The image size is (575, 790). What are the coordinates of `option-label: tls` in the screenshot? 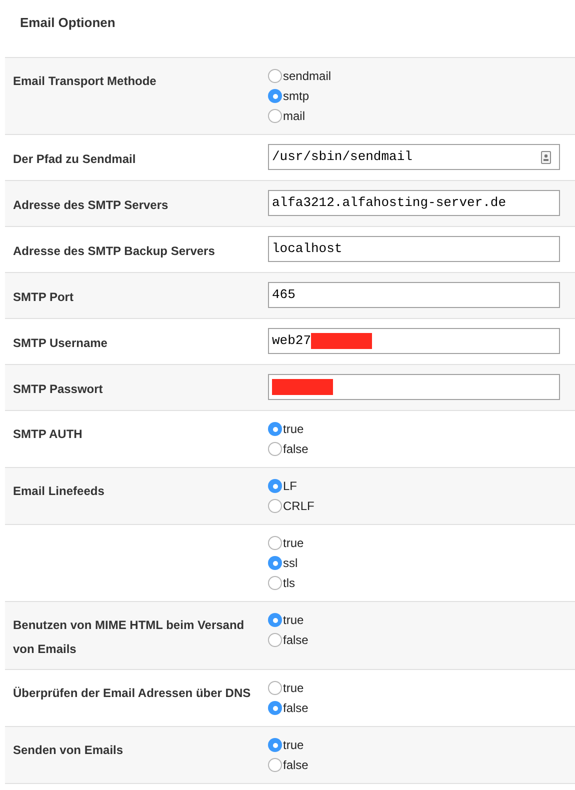 It's located at (289, 583).